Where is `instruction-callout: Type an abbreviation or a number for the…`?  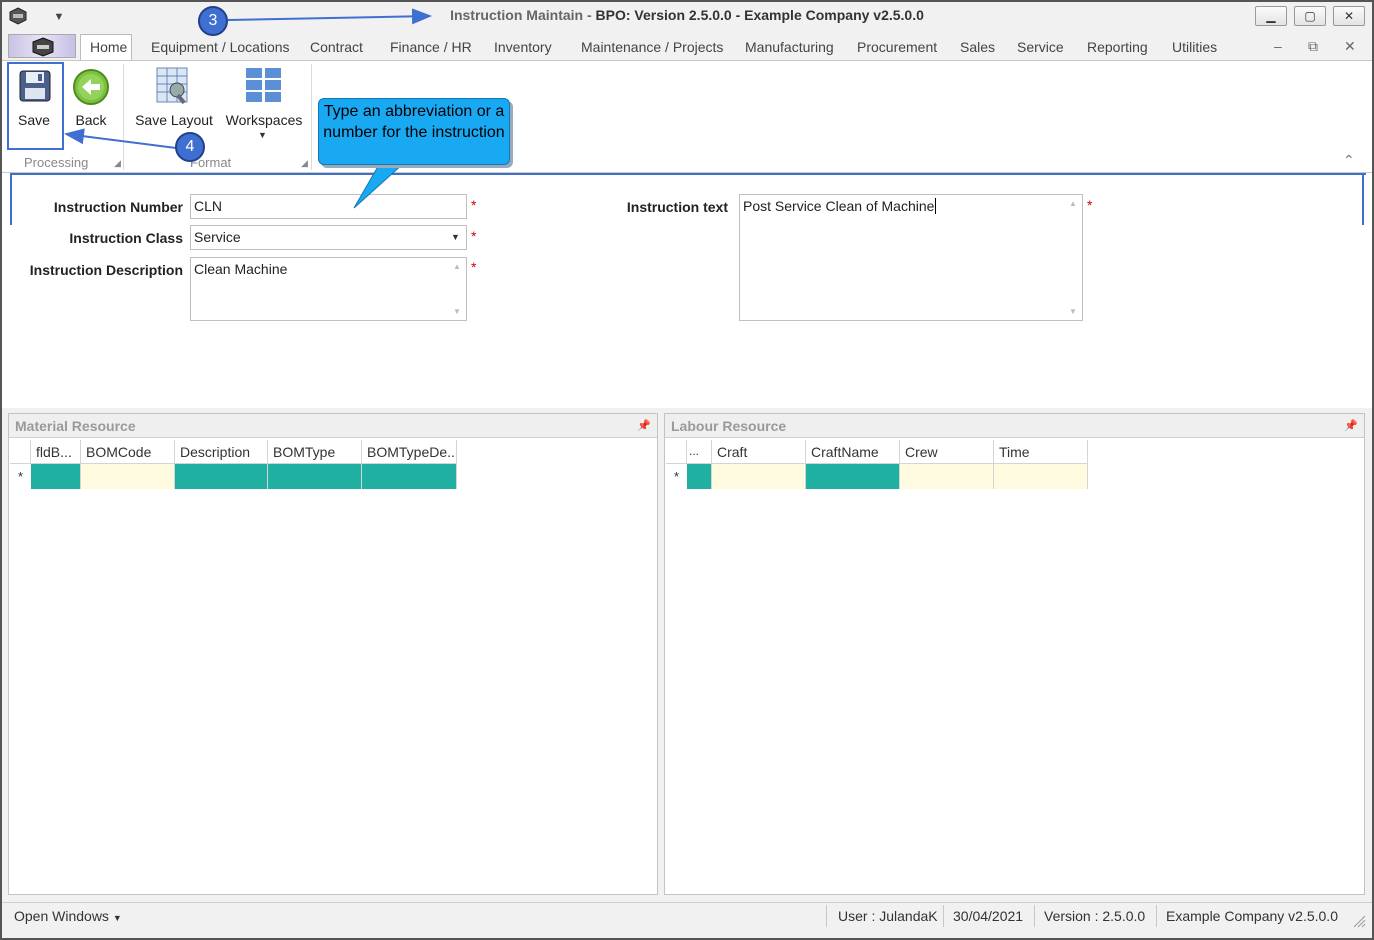
instruction-callout: Type an abbreviation or a number for the… is located at coordinates (414, 131).